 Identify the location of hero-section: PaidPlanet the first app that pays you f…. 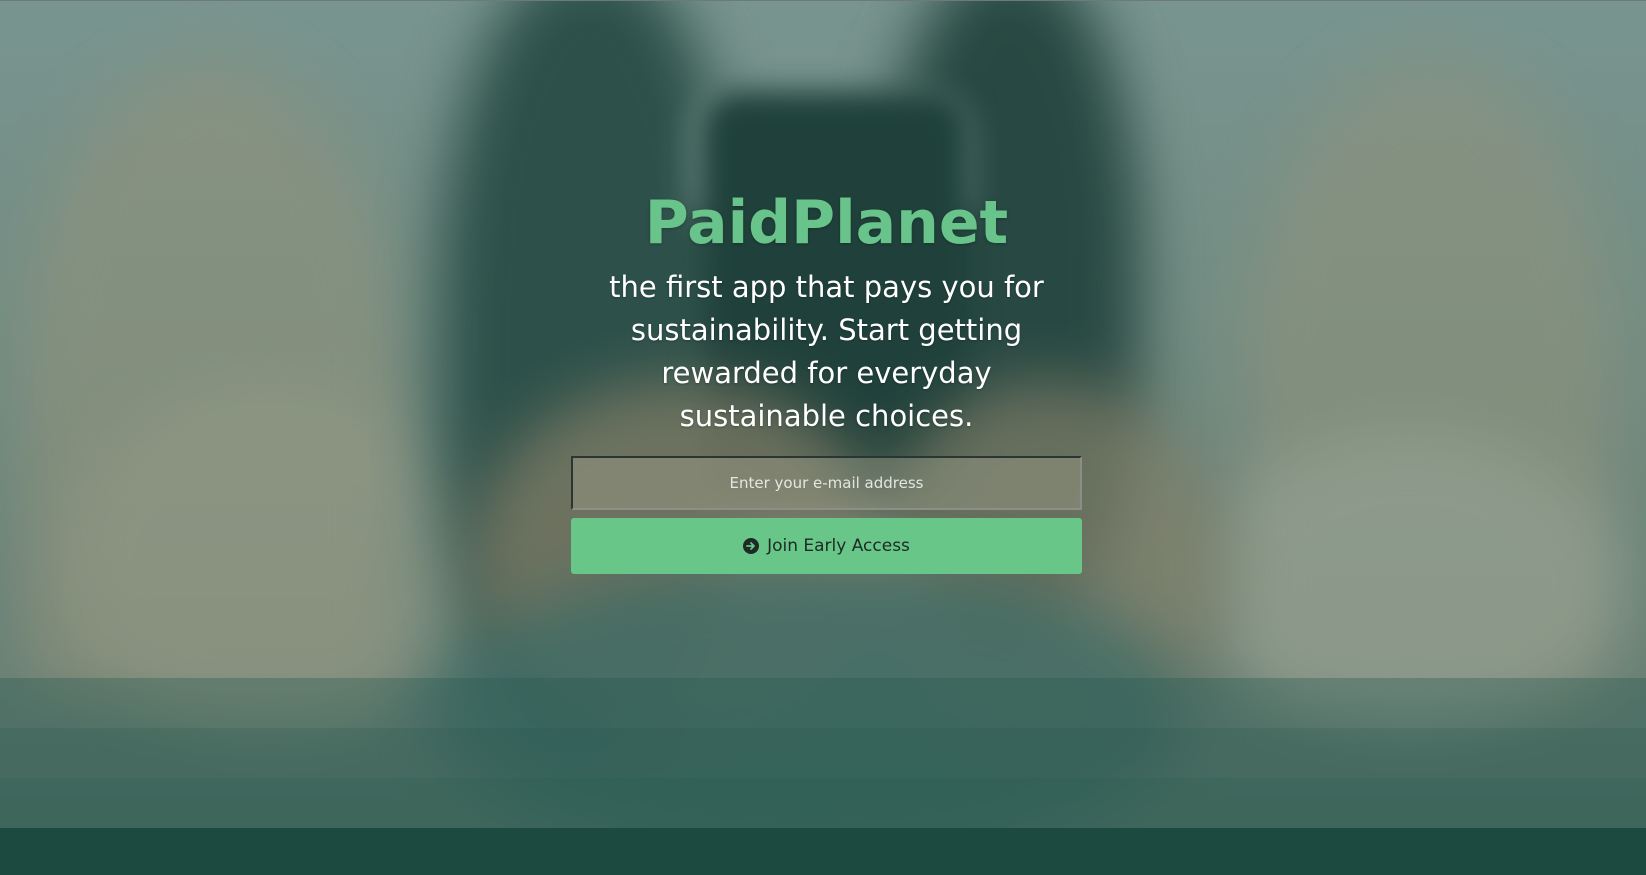
(826, 377).